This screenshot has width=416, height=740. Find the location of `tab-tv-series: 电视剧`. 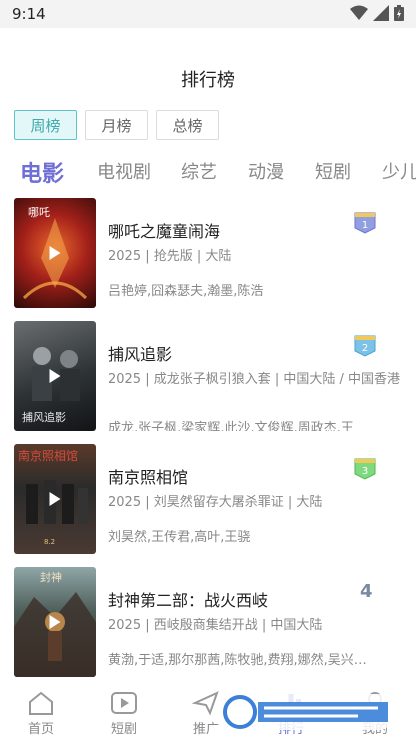

tab-tv-series: 电视剧 is located at coordinates (124, 171).